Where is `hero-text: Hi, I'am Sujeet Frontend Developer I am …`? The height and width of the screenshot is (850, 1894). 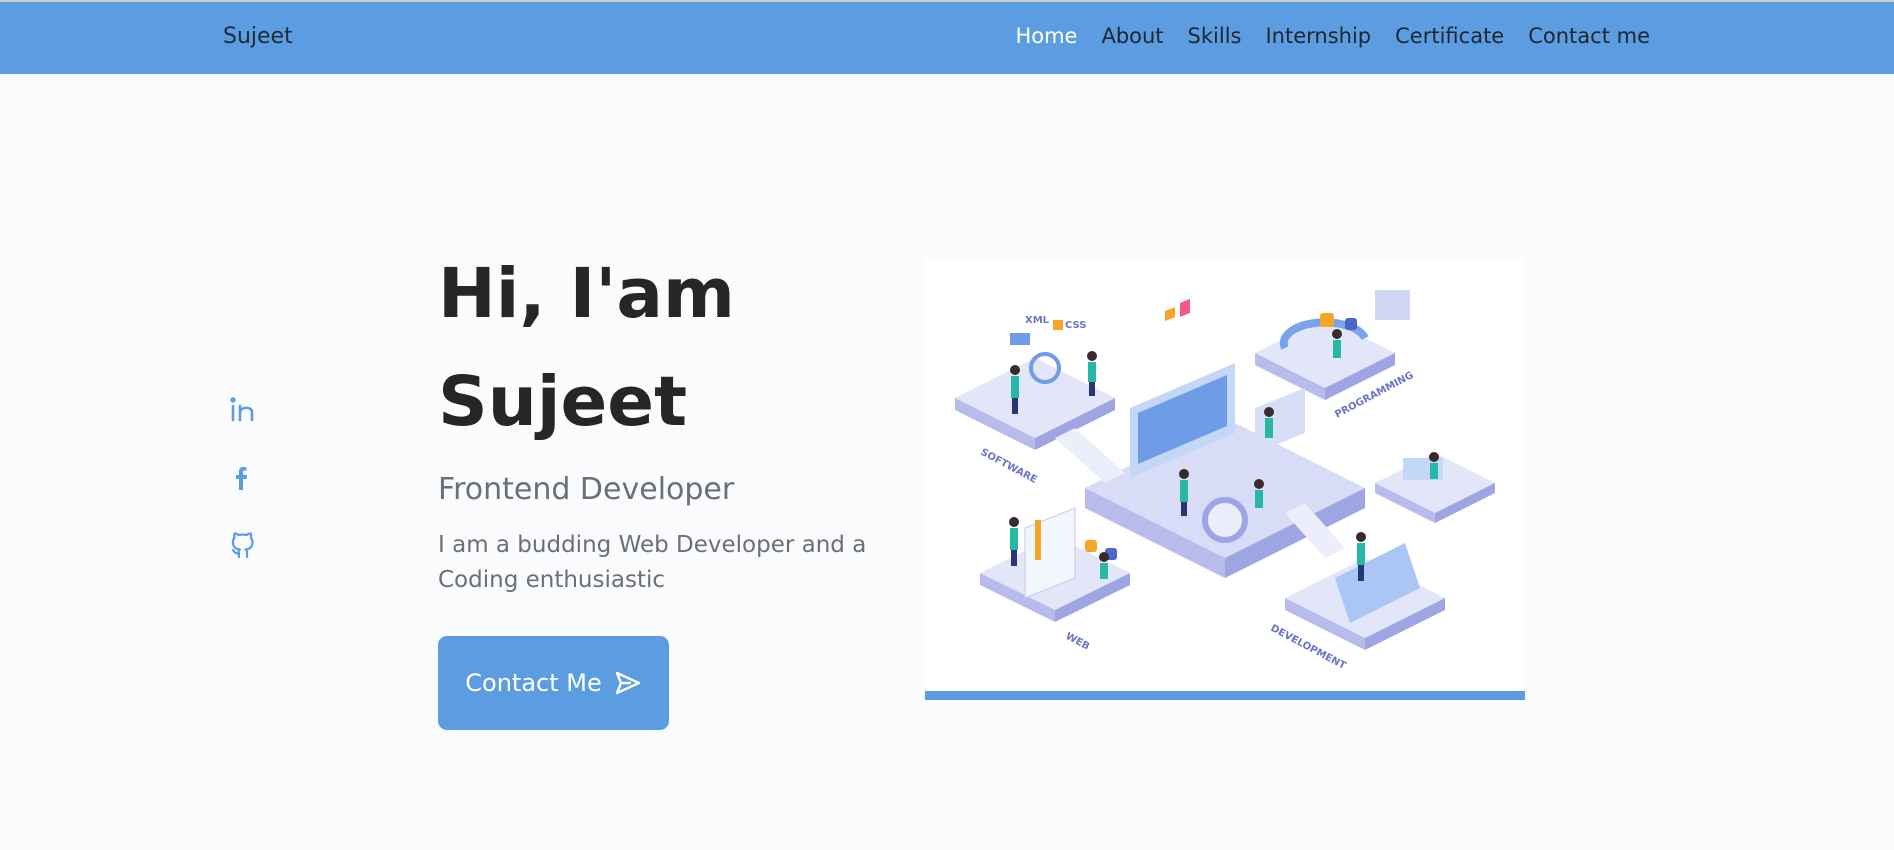 hero-text: Hi, I'am Sujeet Frontend Developer I am … is located at coordinates (673, 419).